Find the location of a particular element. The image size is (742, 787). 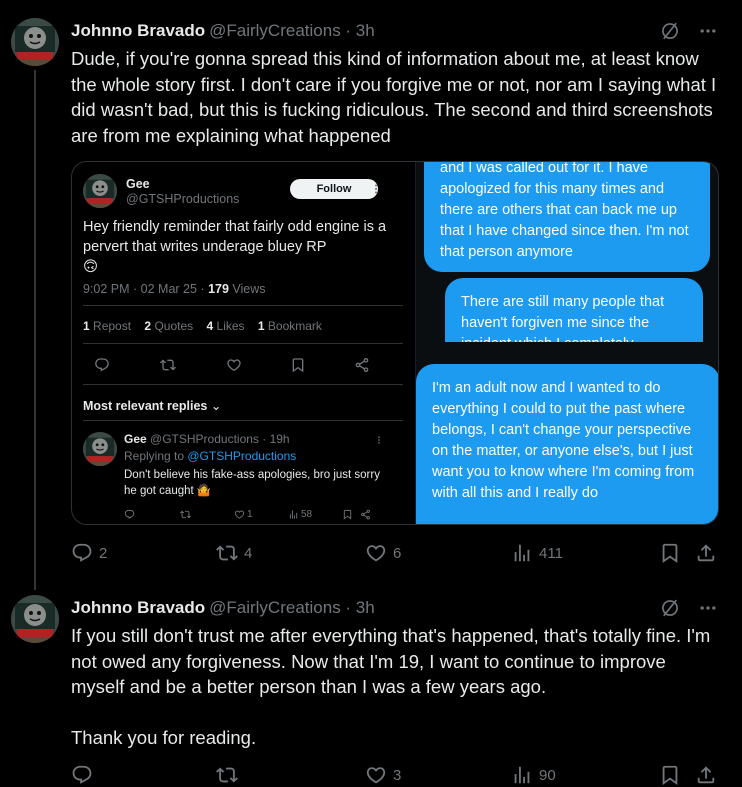

replies-sort-text: Most relevant replies is located at coordinates (145, 406).